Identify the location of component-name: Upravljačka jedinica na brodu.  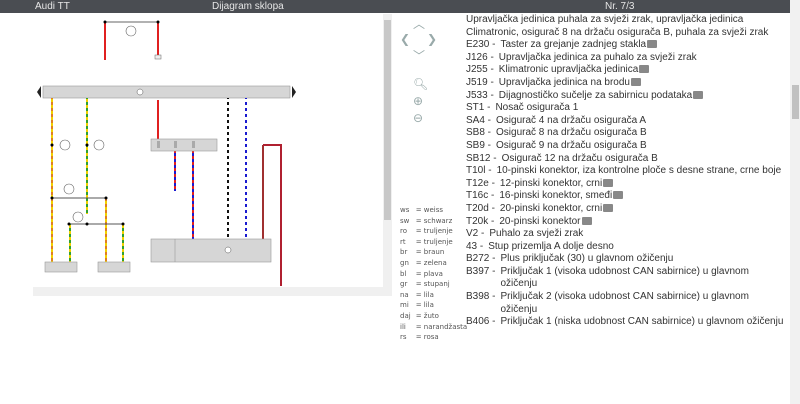
(570, 83).